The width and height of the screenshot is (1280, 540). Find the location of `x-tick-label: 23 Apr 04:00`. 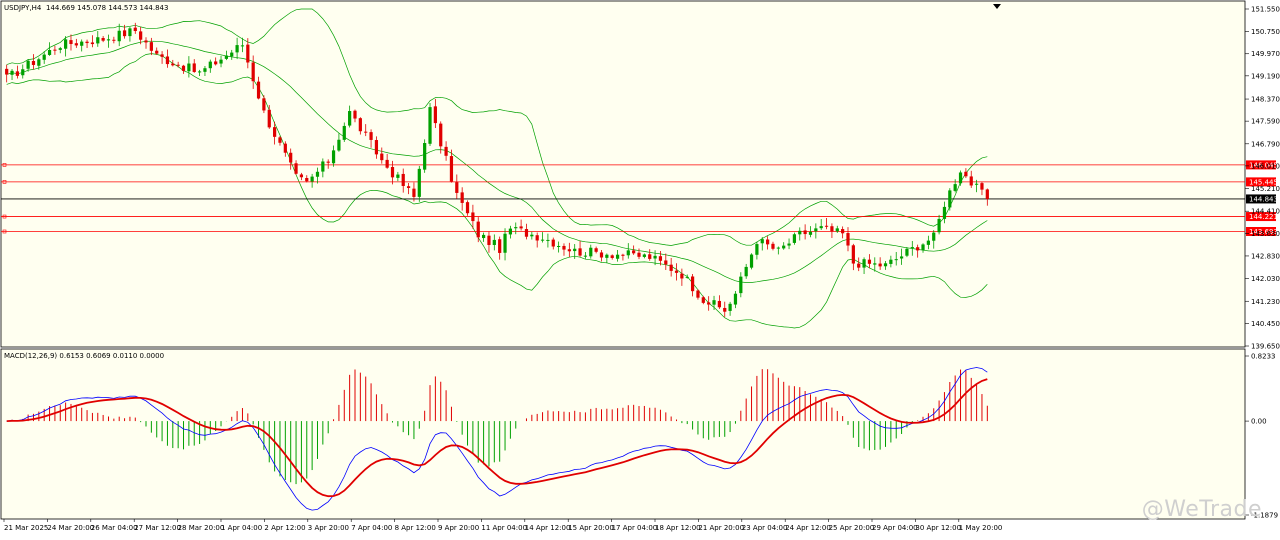

x-tick-label: 23 Apr 04:00 is located at coordinates (765, 528).